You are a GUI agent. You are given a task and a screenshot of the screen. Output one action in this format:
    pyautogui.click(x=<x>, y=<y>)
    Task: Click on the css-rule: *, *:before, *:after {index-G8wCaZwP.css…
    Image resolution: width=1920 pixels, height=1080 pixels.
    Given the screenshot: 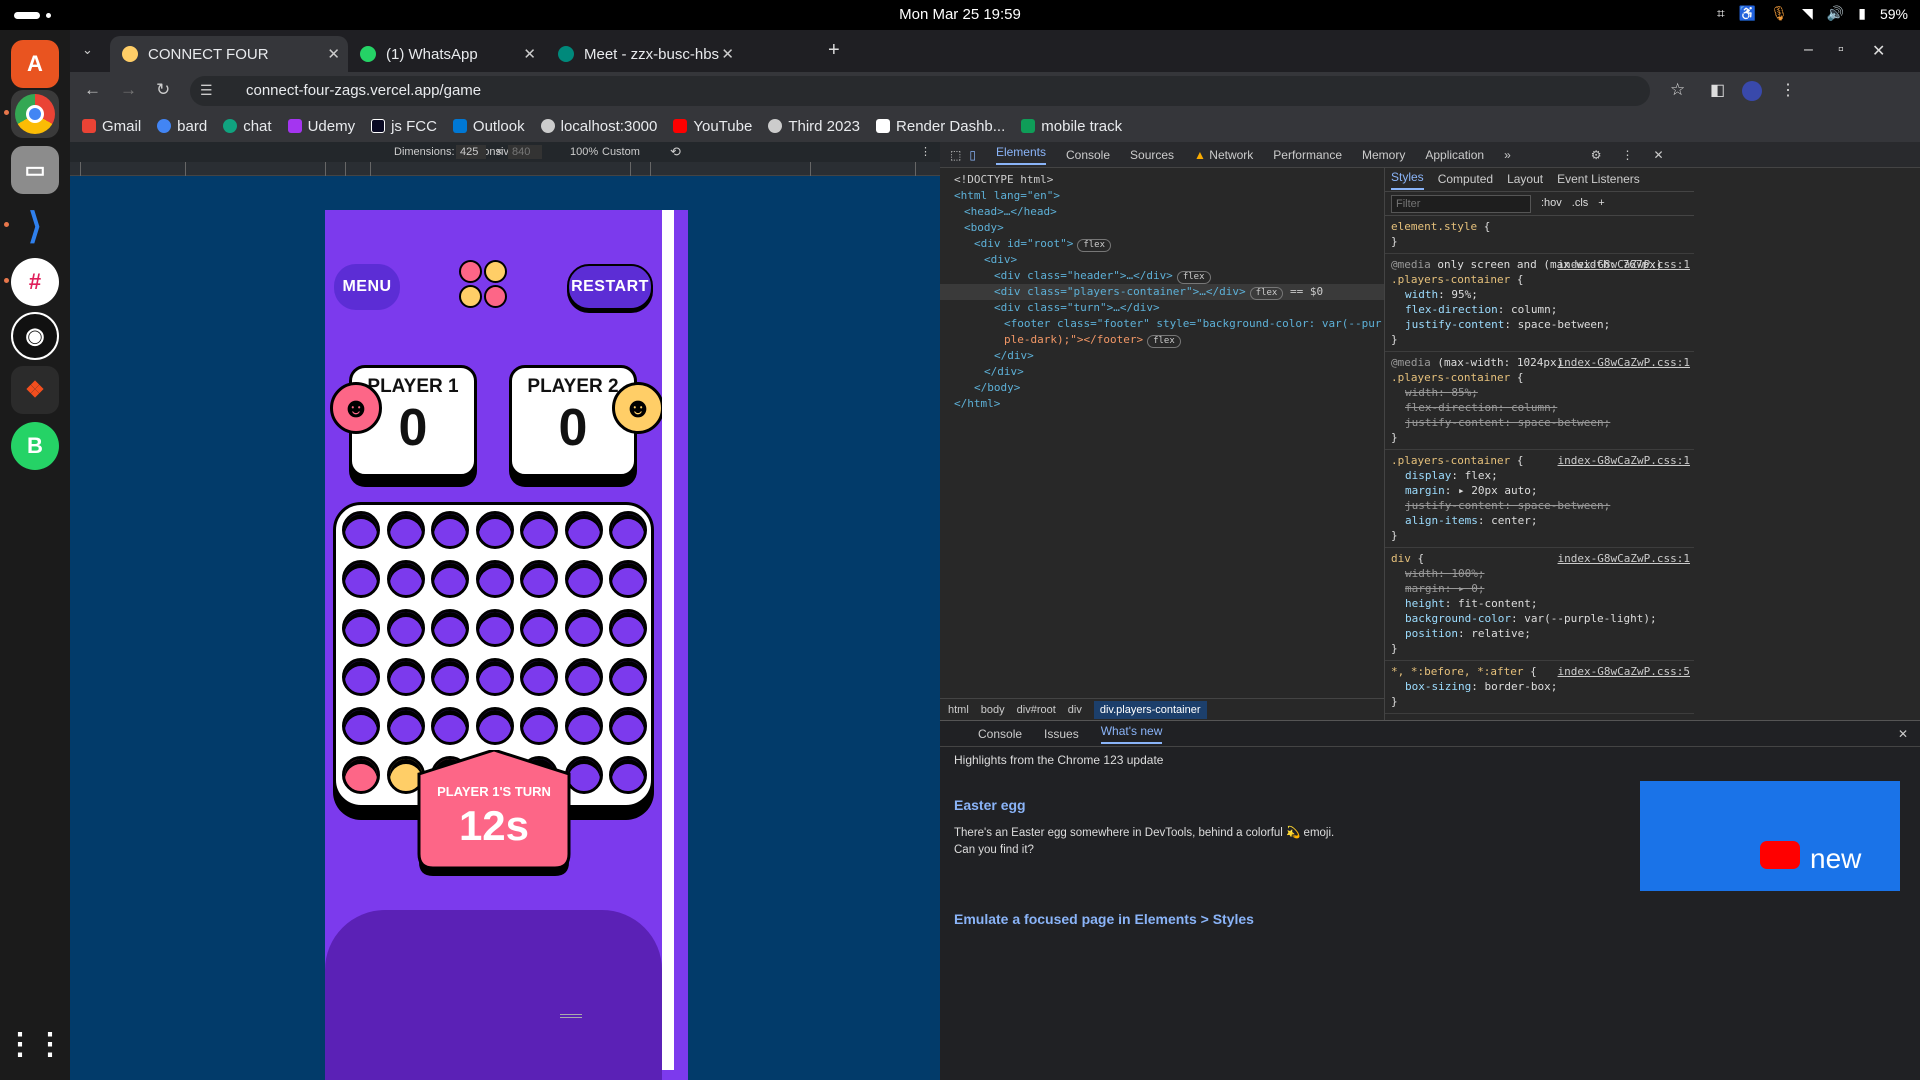 What is the action you would take?
    pyautogui.click(x=1539, y=687)
    